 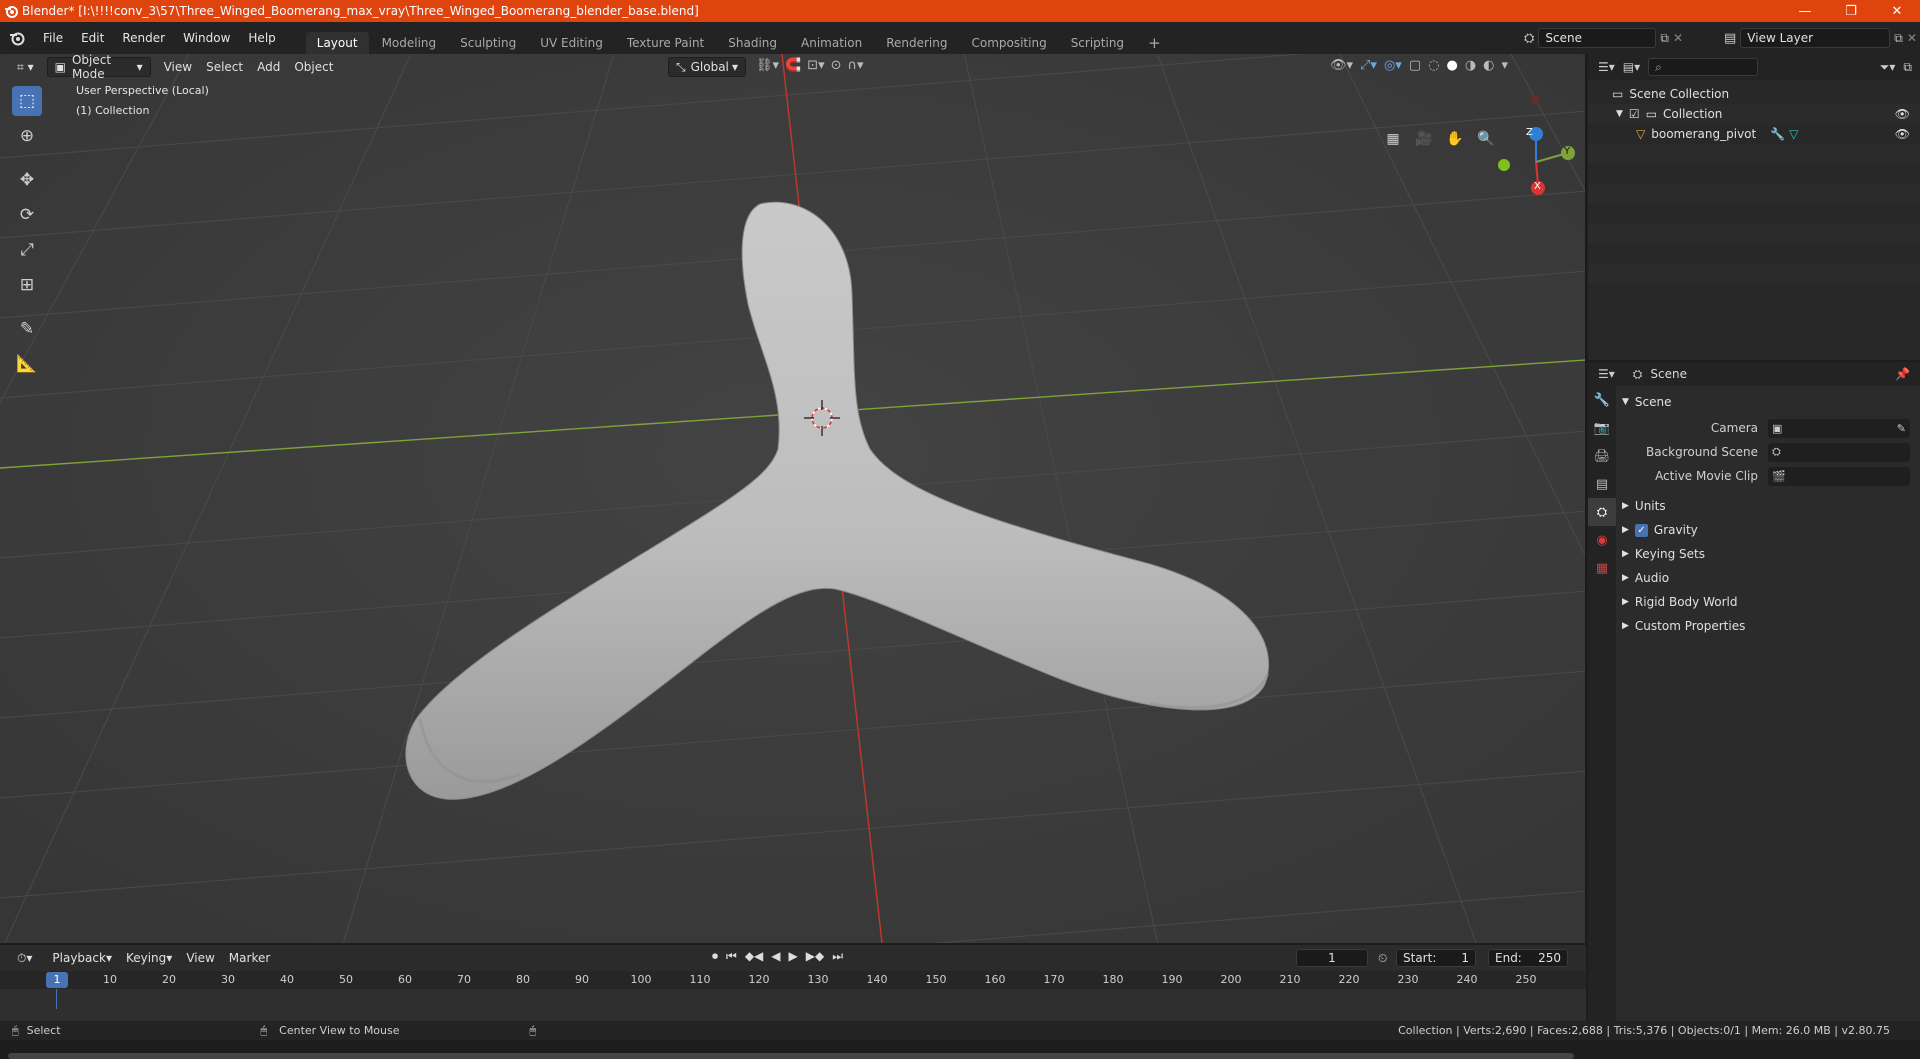 I want to click on xray-icon: ▢, so click(x=1415, y=65).